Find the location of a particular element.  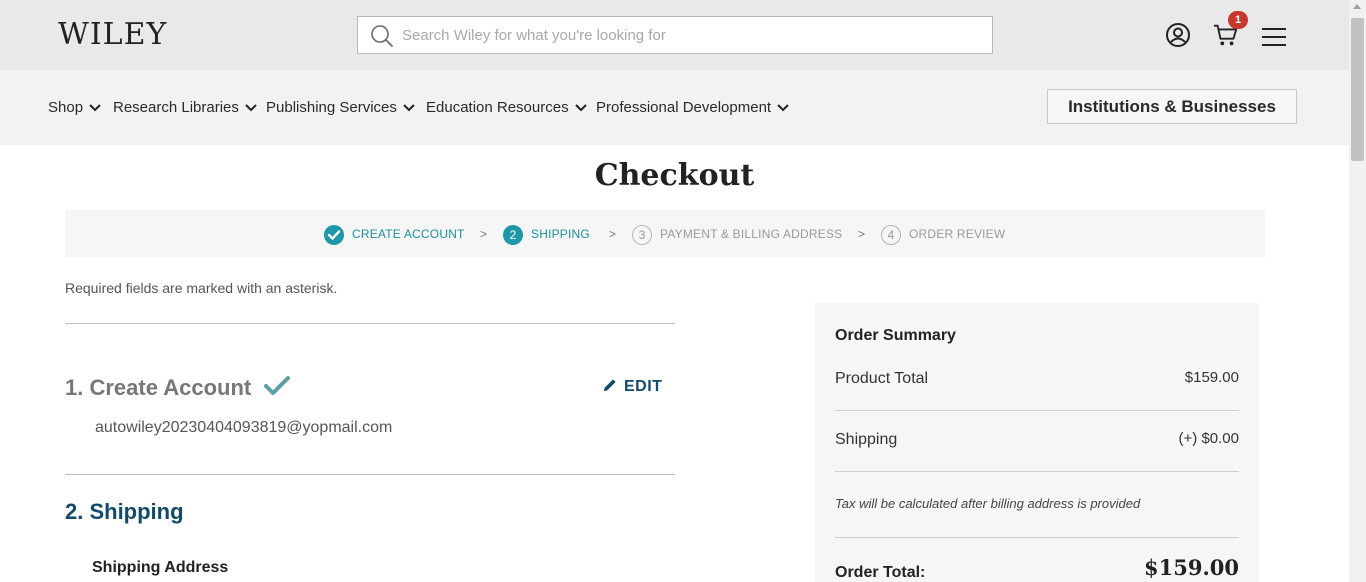

edit-label: EDIT is located at coordinates (643, 386).